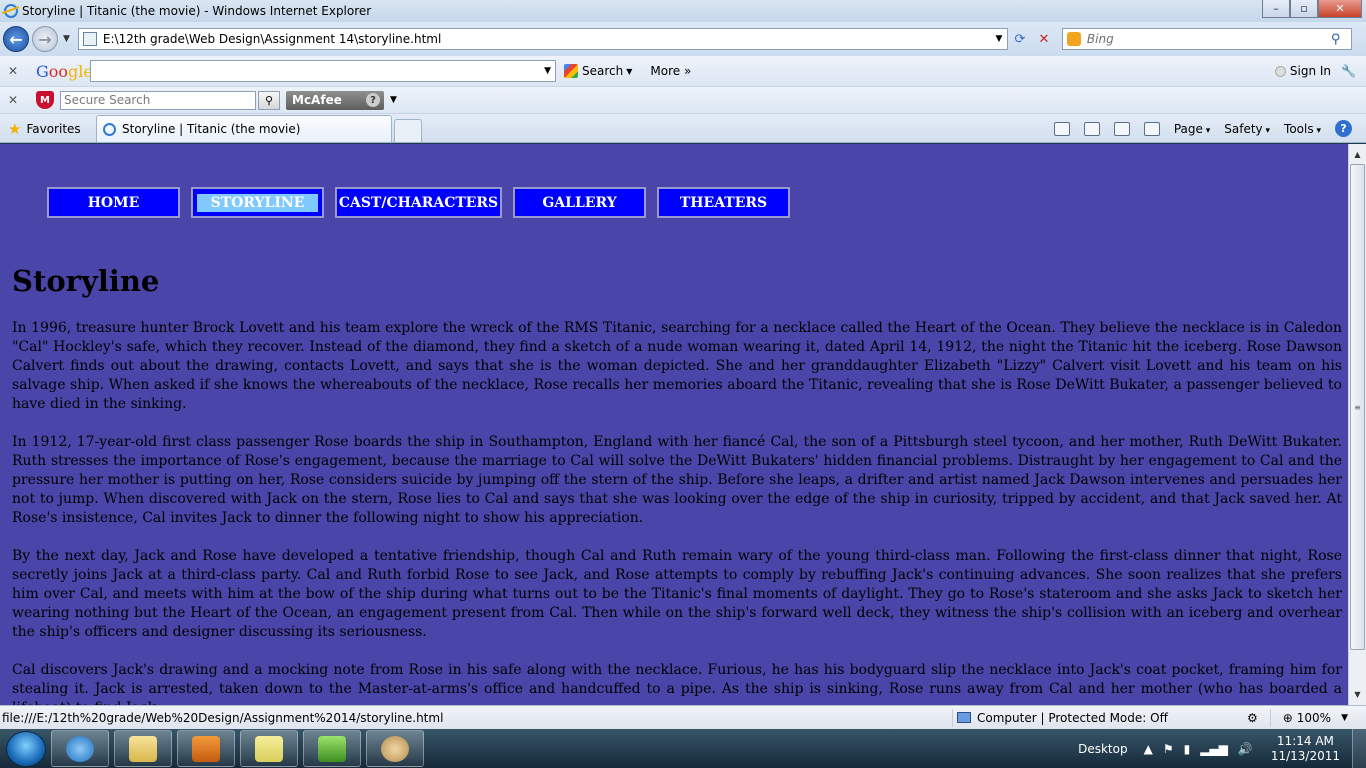  I want to click on tab-title: Storyline | Titanic (the movie), so click(211, 129).